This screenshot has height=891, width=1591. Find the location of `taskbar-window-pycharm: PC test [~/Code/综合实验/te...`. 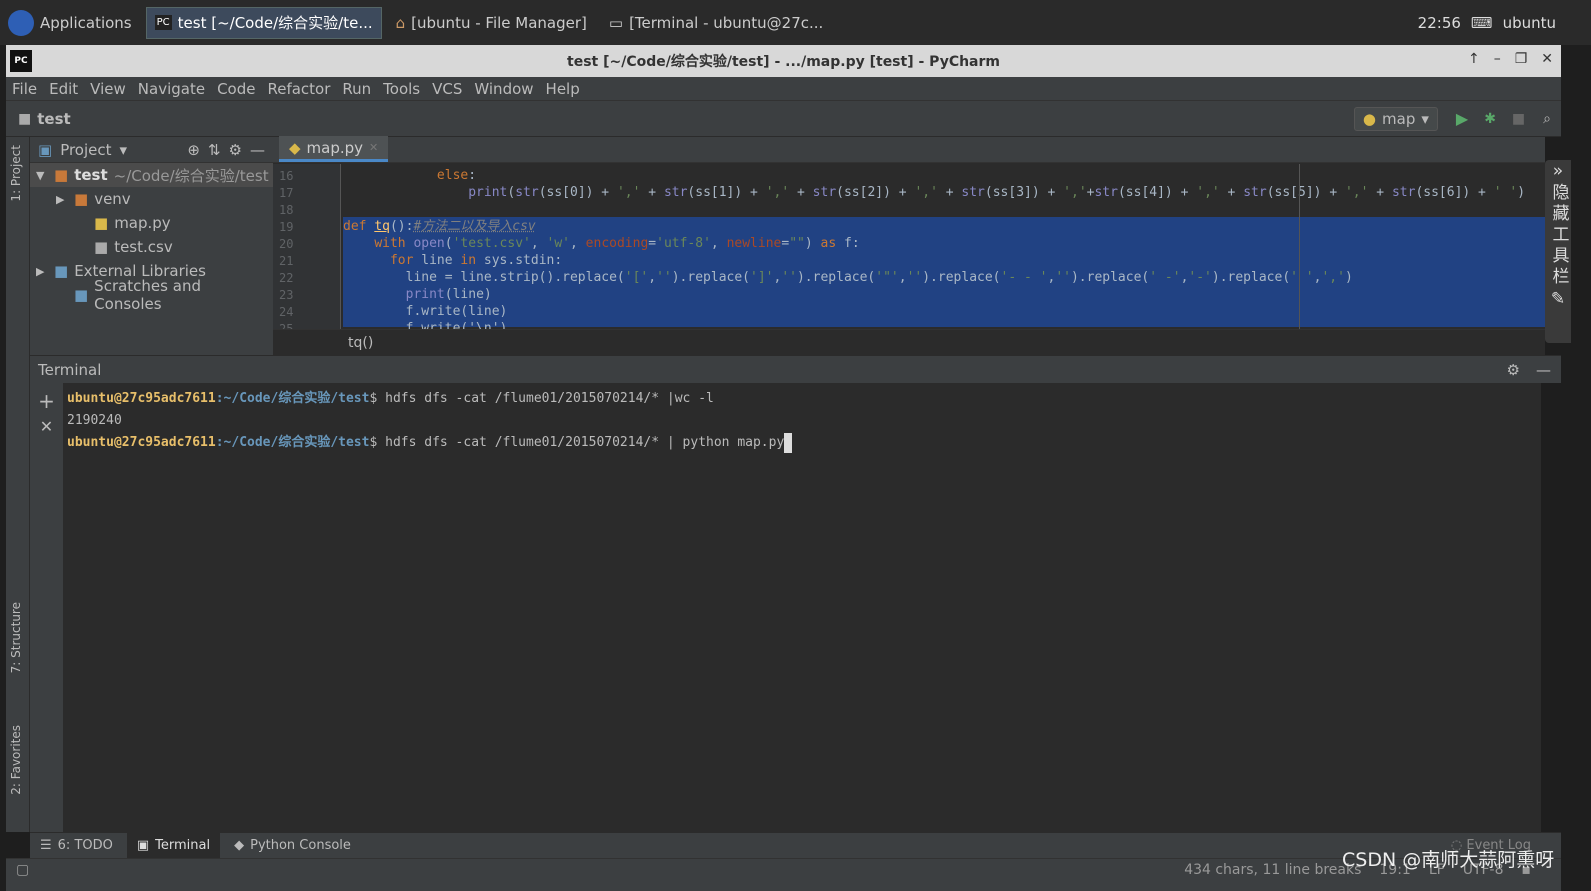

taskbar-window-pycharm: PC test [~/Code/综合实验/te... is located at coordinates (263, 22).